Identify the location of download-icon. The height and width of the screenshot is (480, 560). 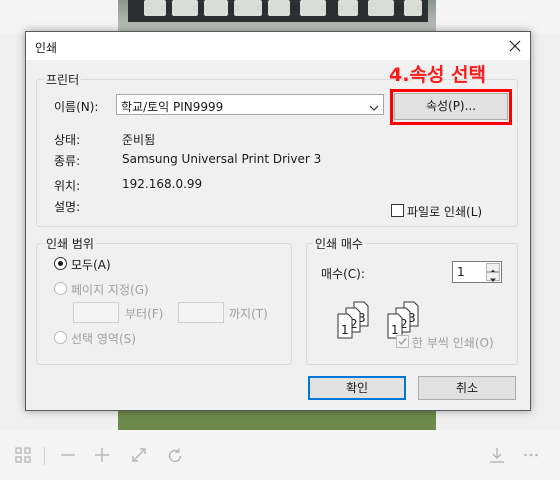
(498, 456).